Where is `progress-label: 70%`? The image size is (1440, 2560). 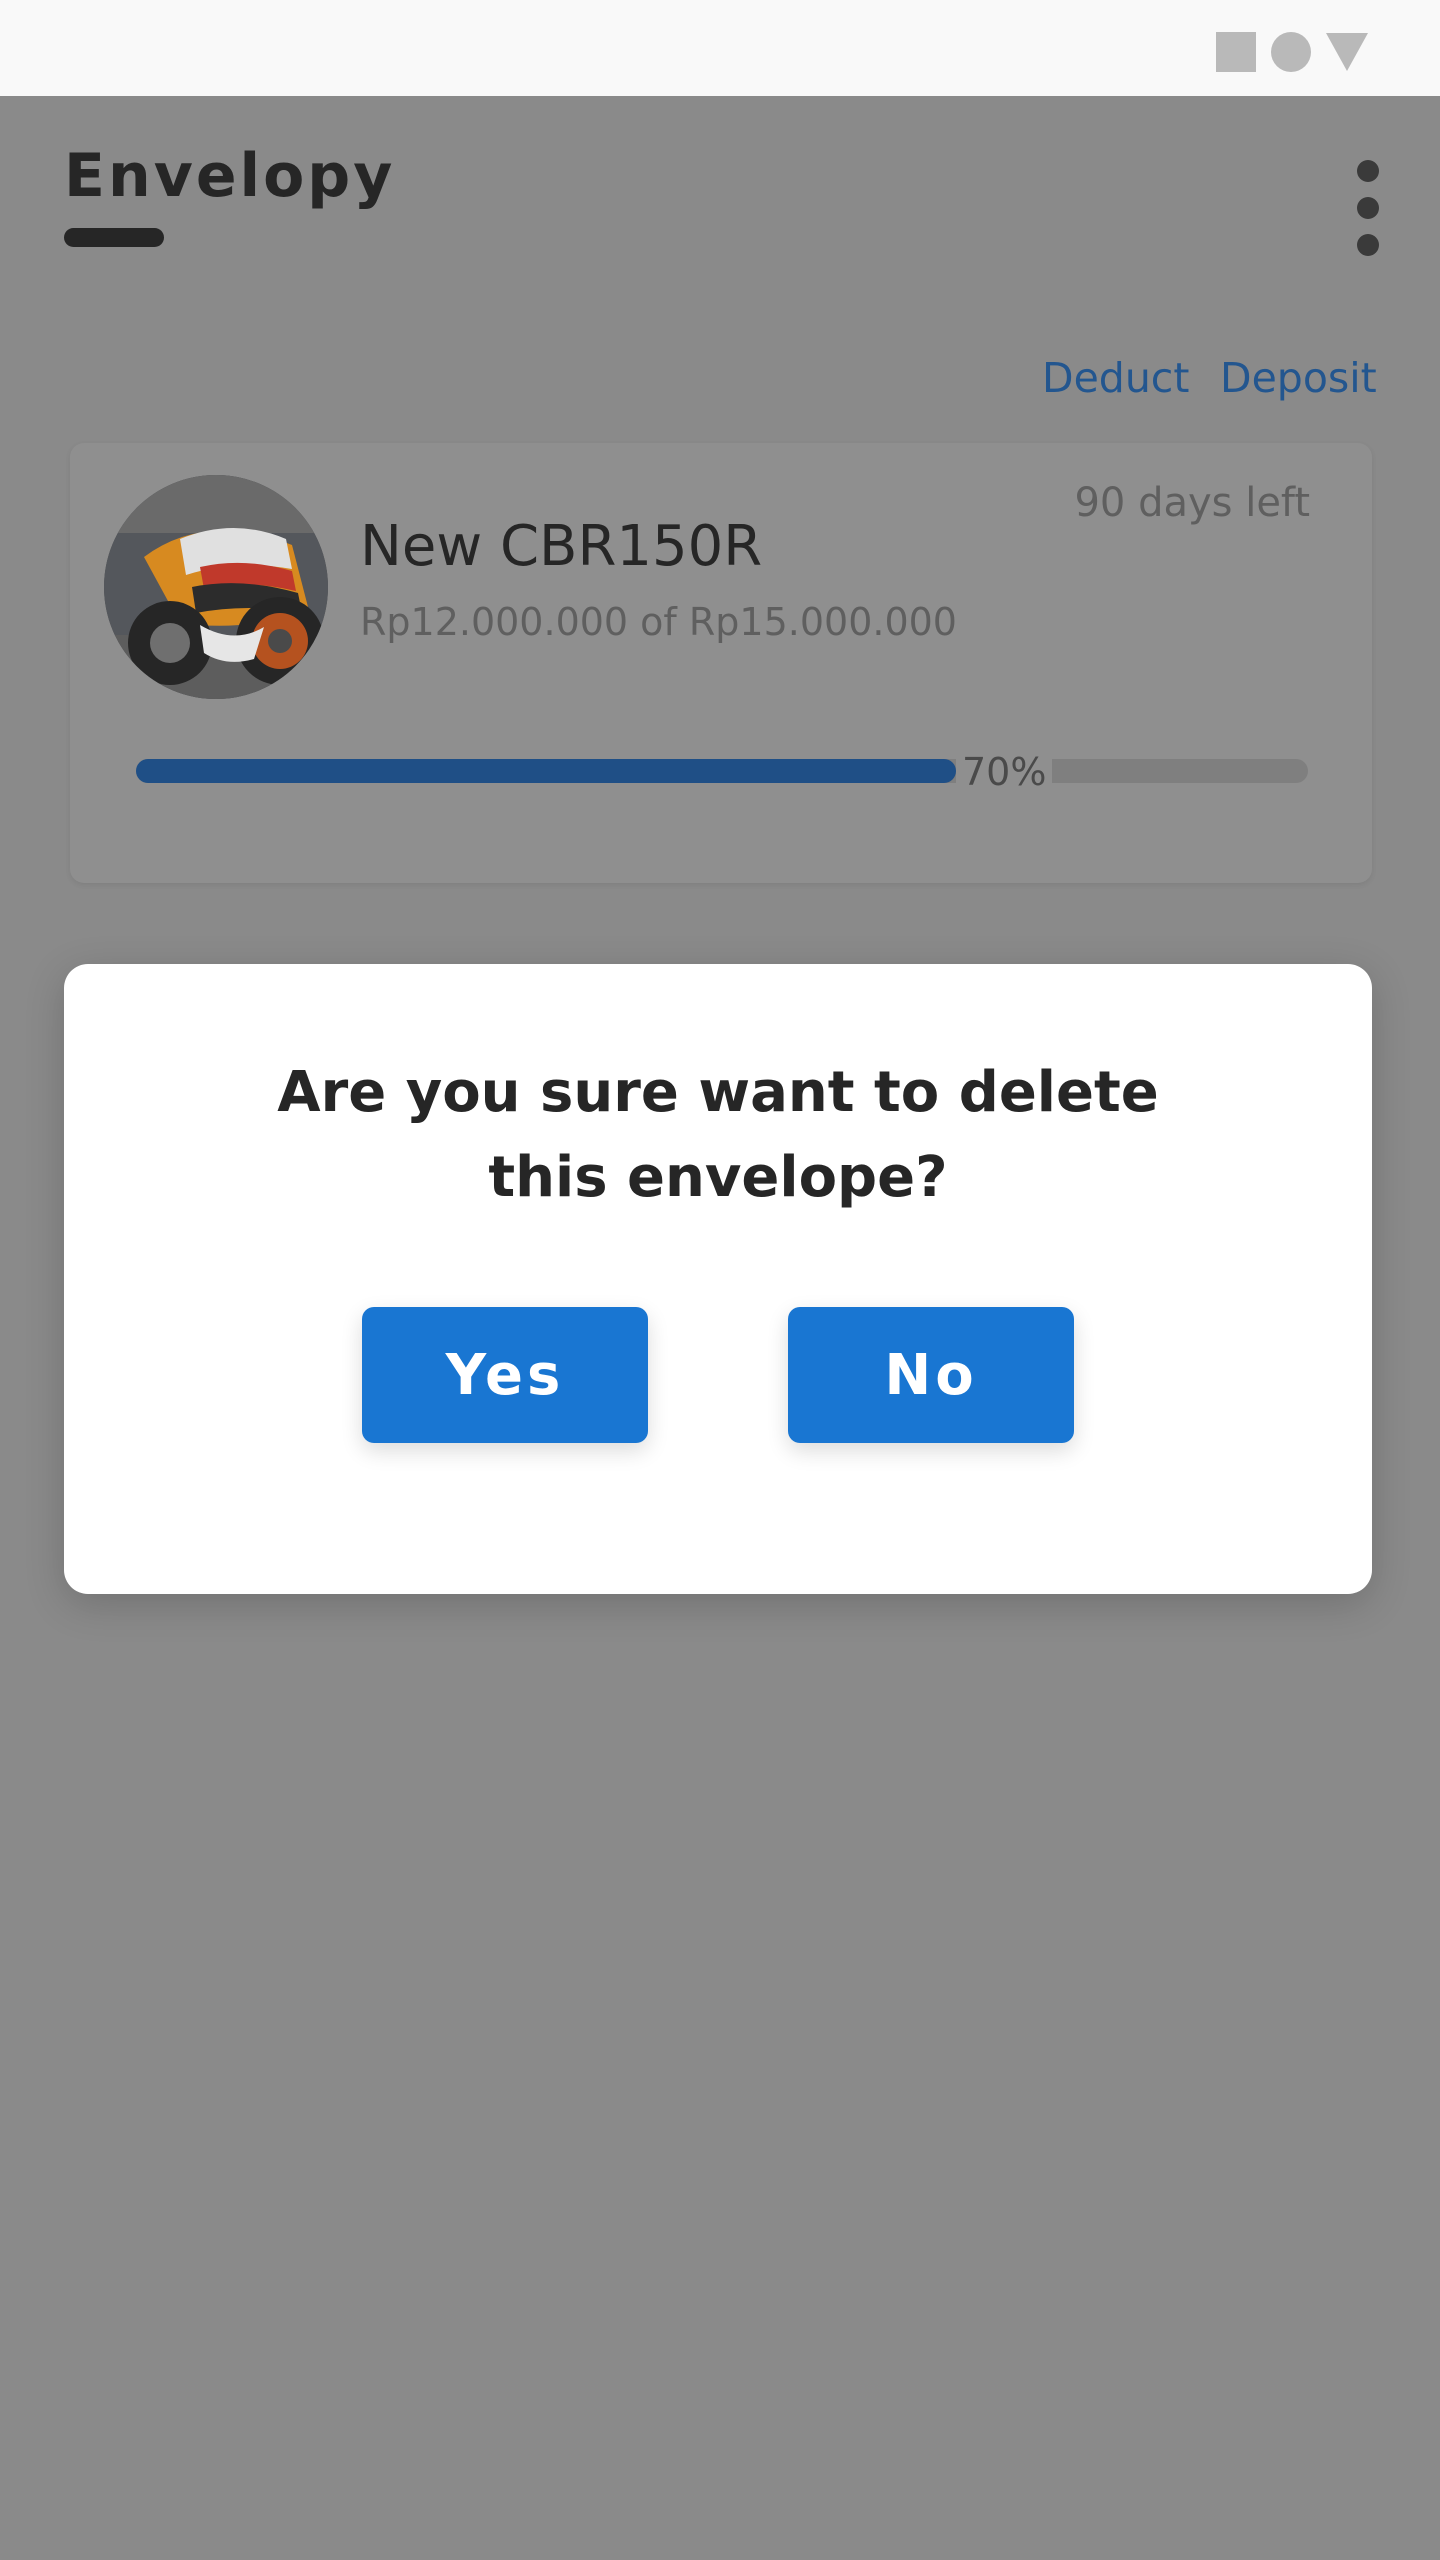 progress-label: 70% is located at coordinates (1004, 772).